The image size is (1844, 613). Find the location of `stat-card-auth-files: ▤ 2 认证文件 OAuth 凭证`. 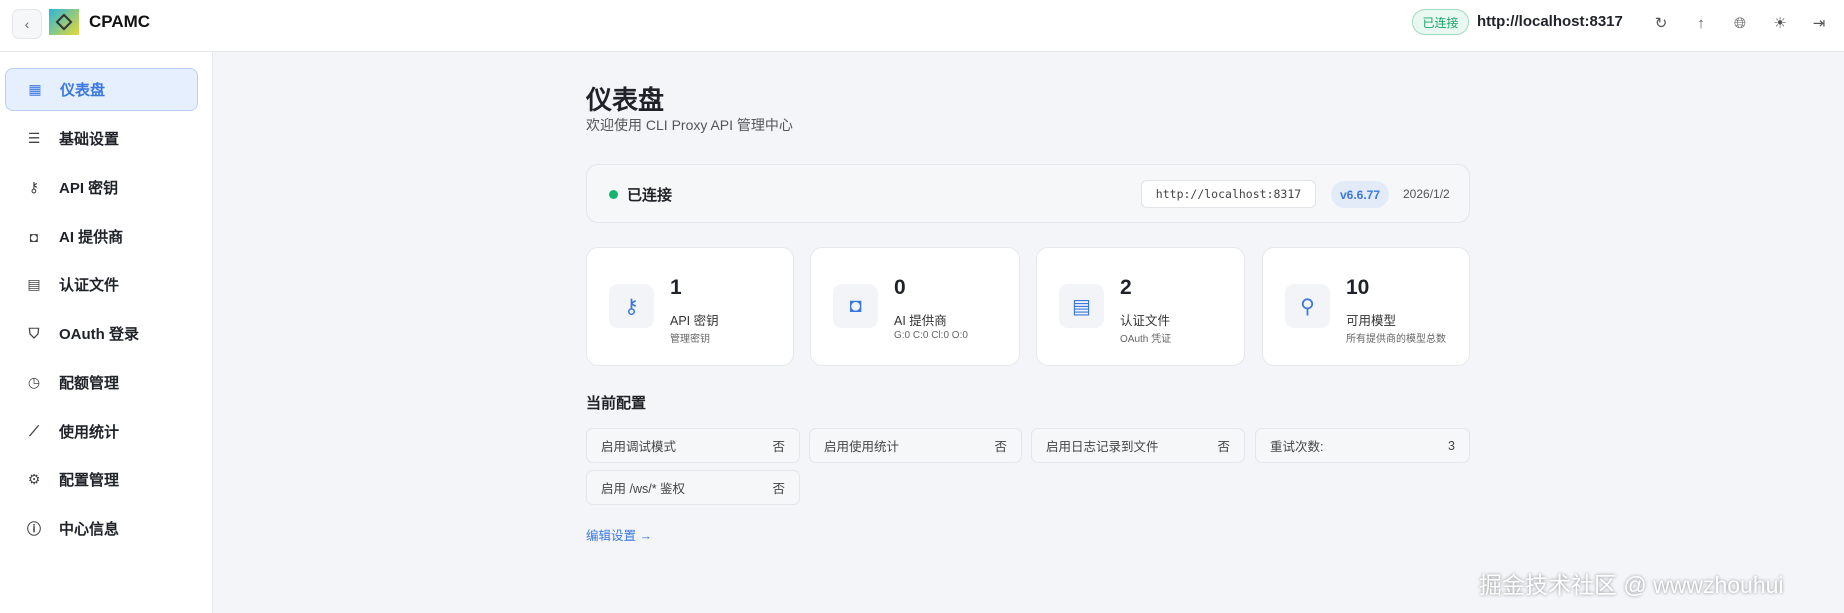

stat-card-auth-files: ▤ 2 认证文件 OAuth 凭证 is located at coordinates (1140, 306).